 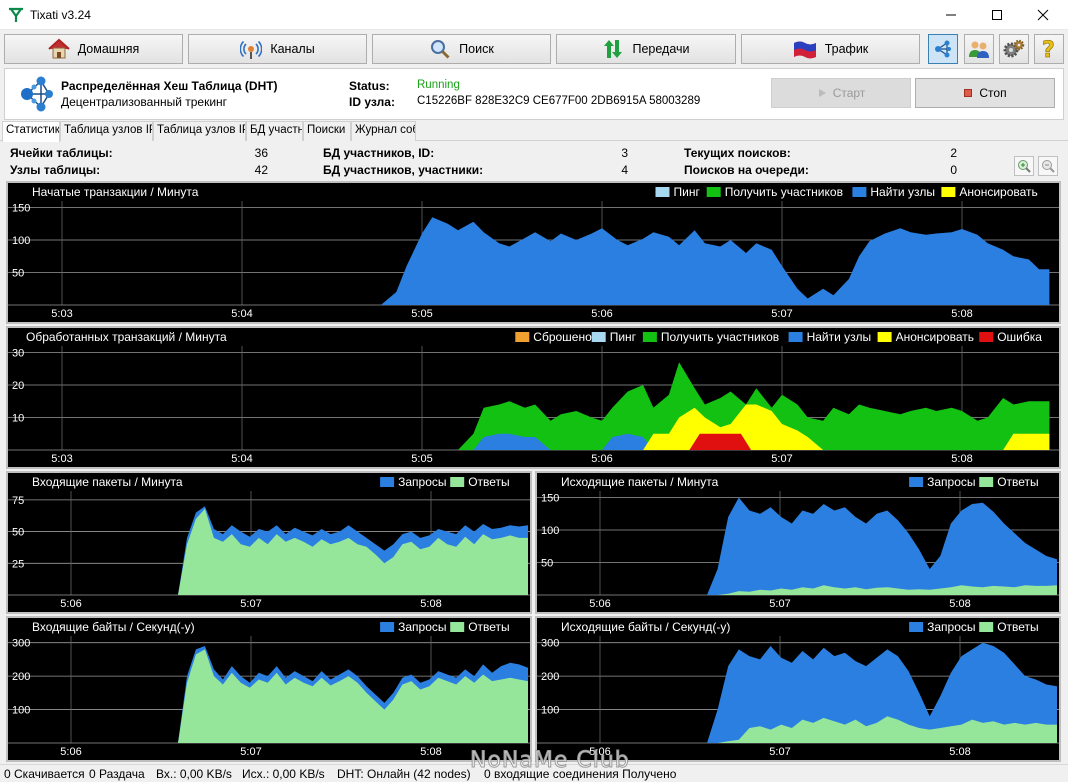 I want to click on channels-icon, so click(x=251, y=49).